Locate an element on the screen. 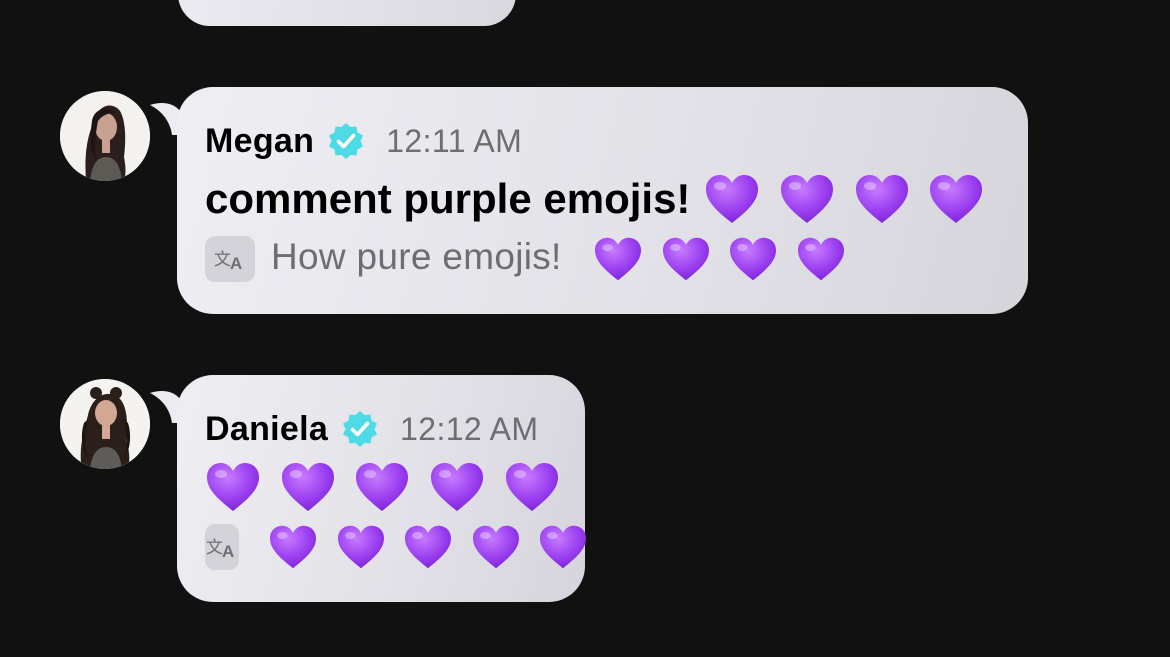  translation-text-content: How pure emojis! is located at coordinates (416, 256).